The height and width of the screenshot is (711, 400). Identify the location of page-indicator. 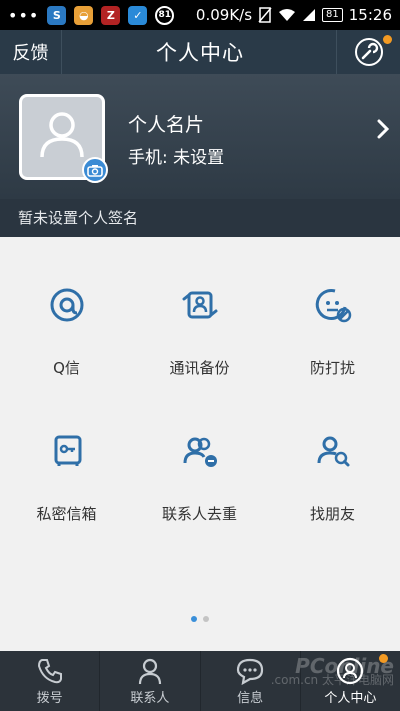
(200, 619).